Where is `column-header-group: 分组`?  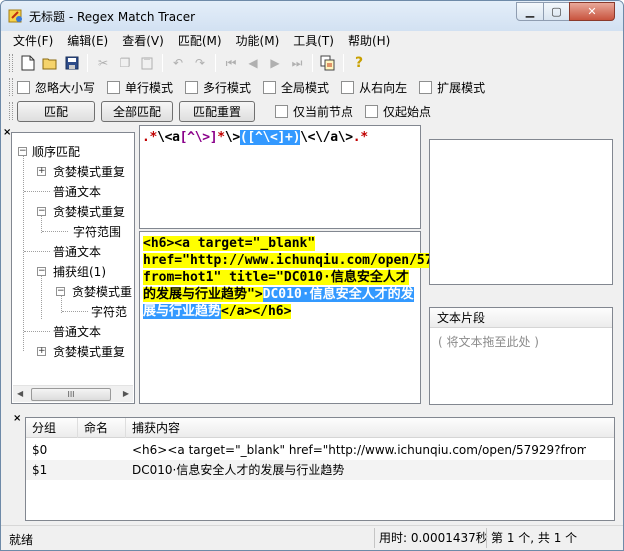
column-header-group: 分组 is located at coordinates (52, 428).